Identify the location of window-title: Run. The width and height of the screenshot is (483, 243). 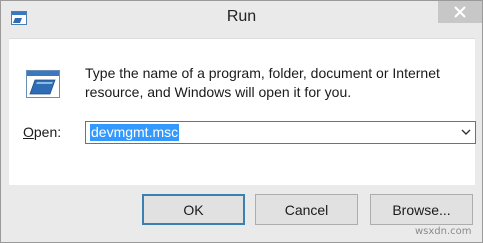
(241, 16).